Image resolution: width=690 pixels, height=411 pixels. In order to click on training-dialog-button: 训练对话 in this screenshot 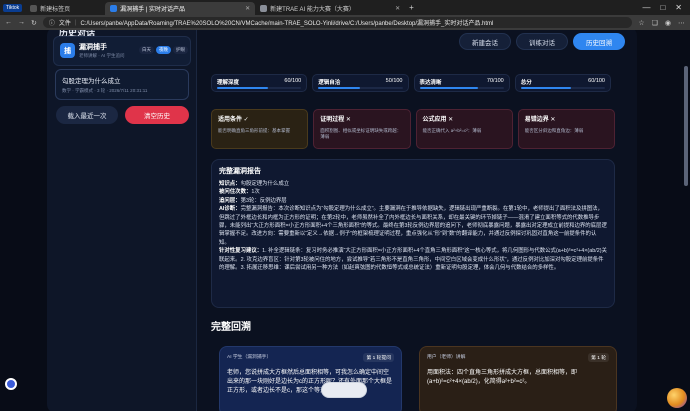, I will do `click(542, 41)`.